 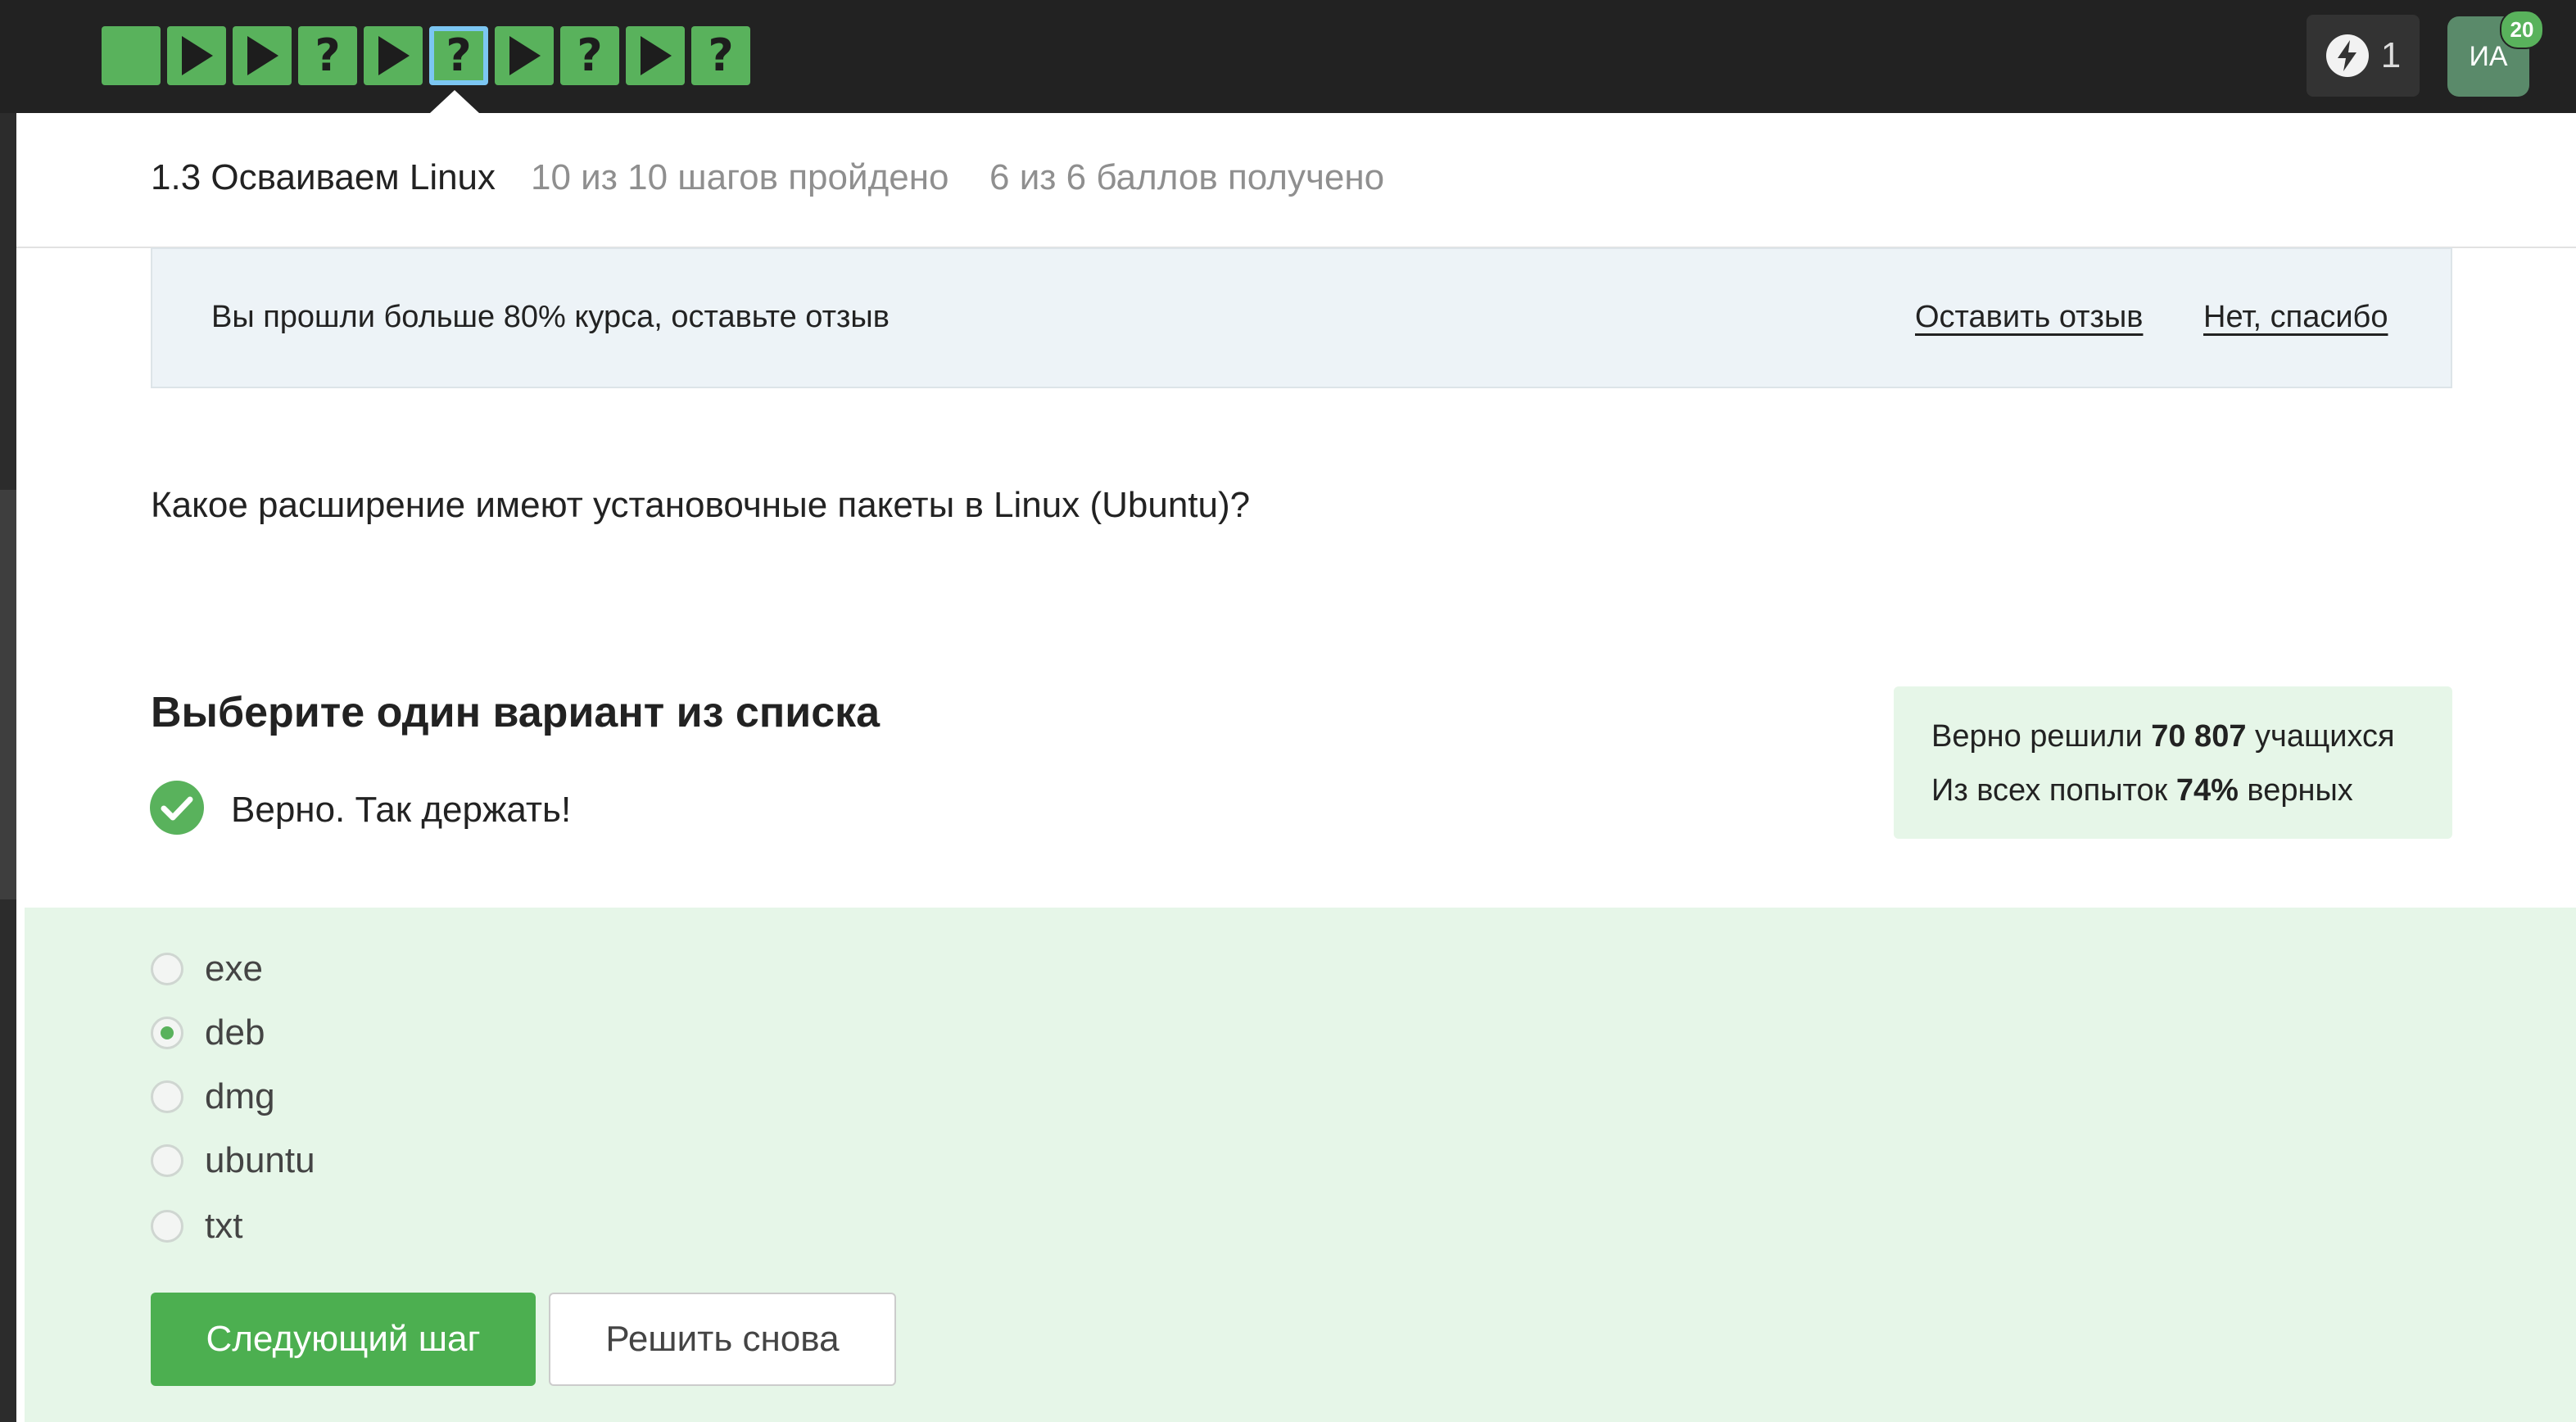 I want to click on step-2-video, so click(x=196, y=55).